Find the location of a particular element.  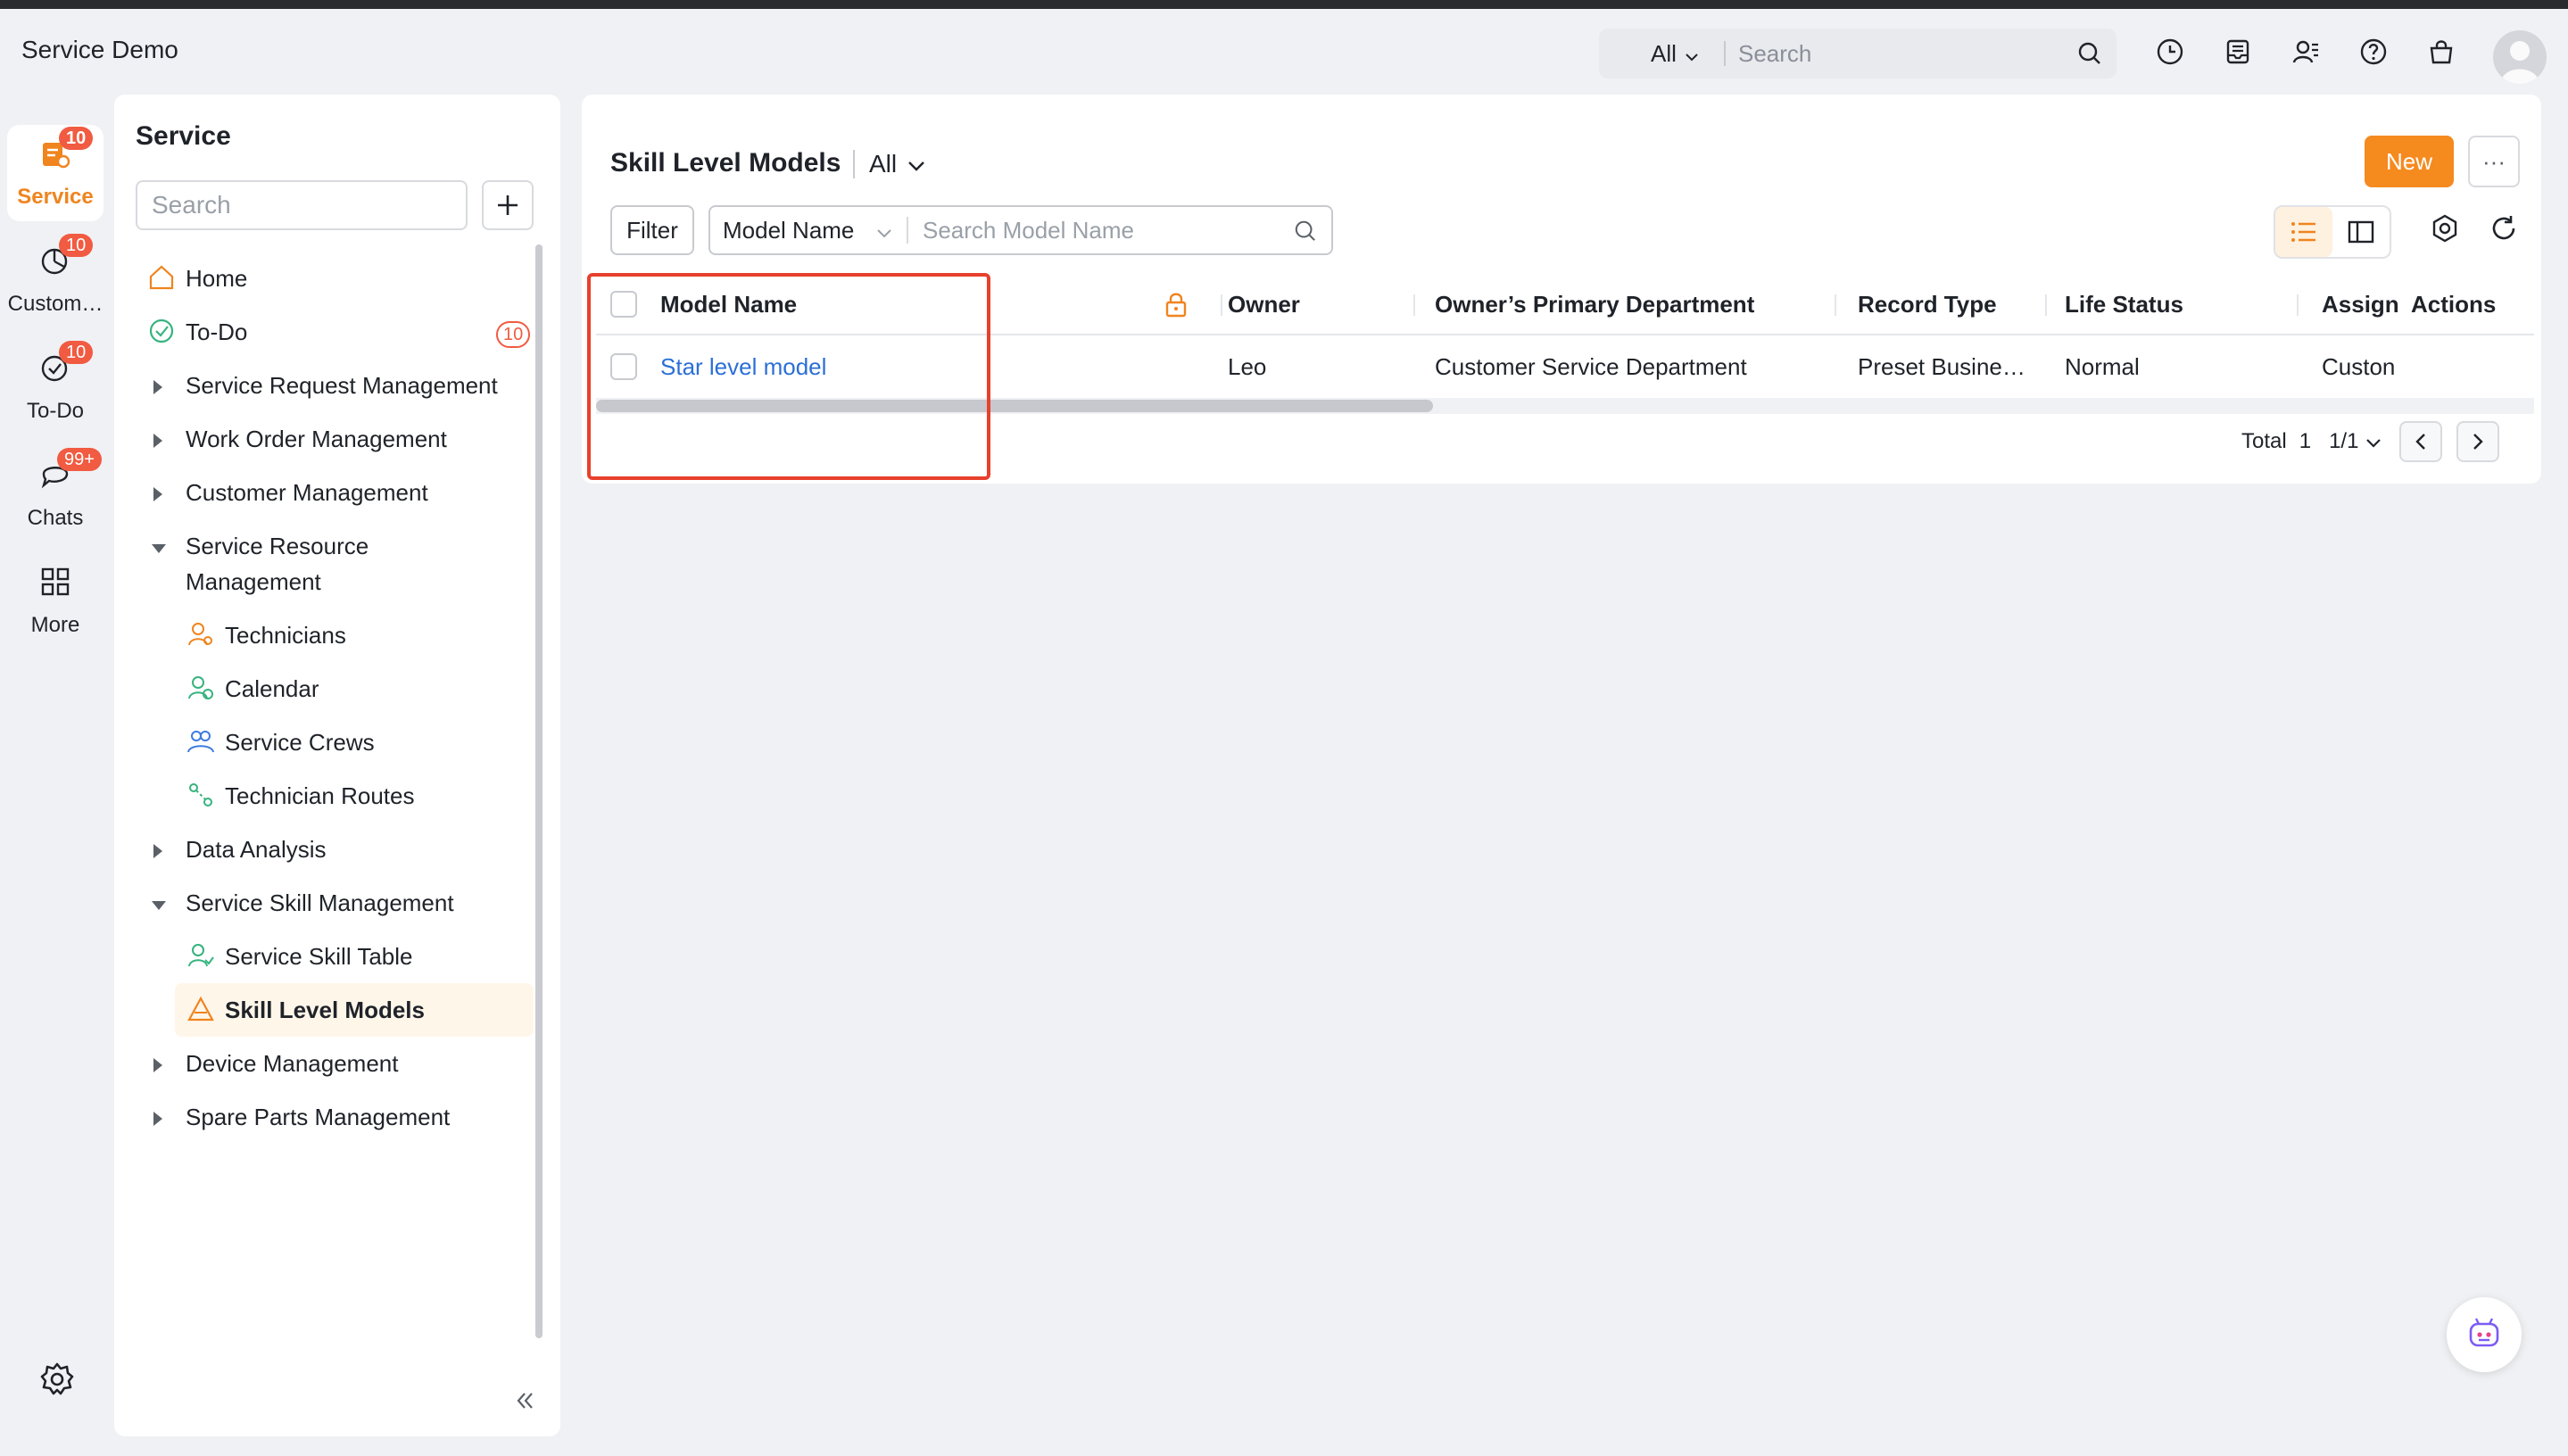

total-label: Total is located at coordinates (2264, 441).